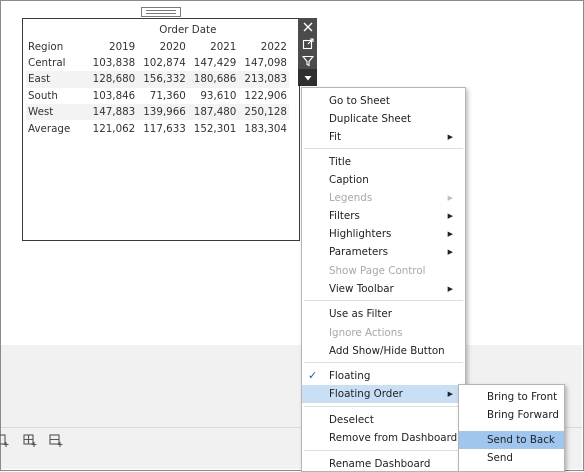 This screenshot has height=472, width=584. Describe the element at coordinates (30, 440) in the screenshot. I see `add-tiled-container-icon` at that location.